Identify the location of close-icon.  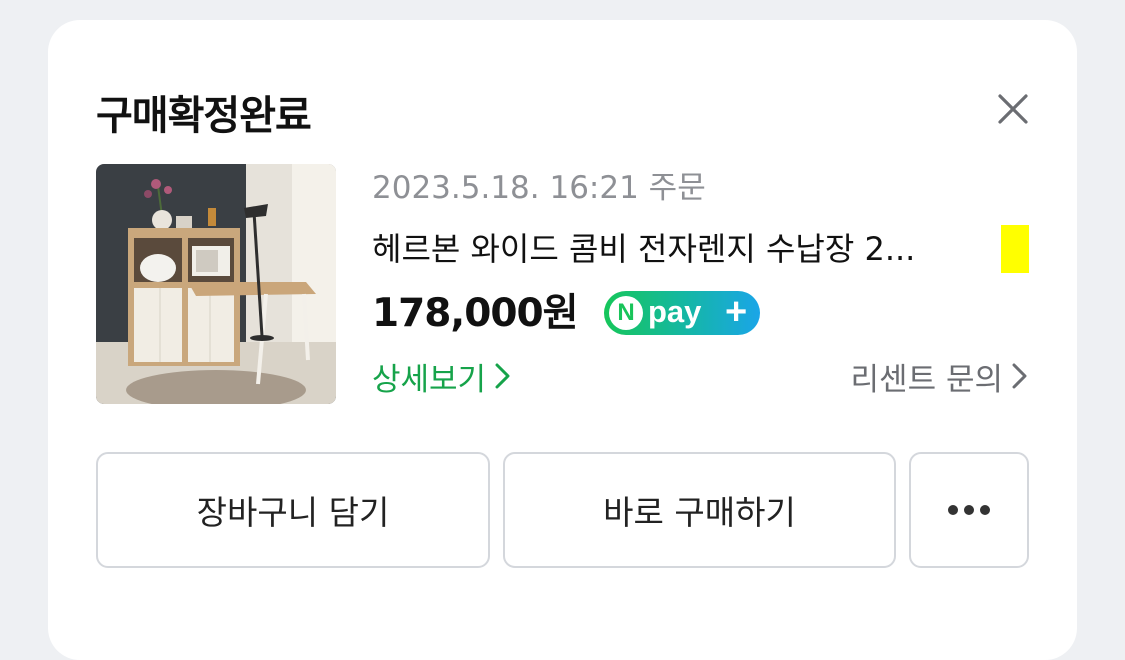
(1013, 109).